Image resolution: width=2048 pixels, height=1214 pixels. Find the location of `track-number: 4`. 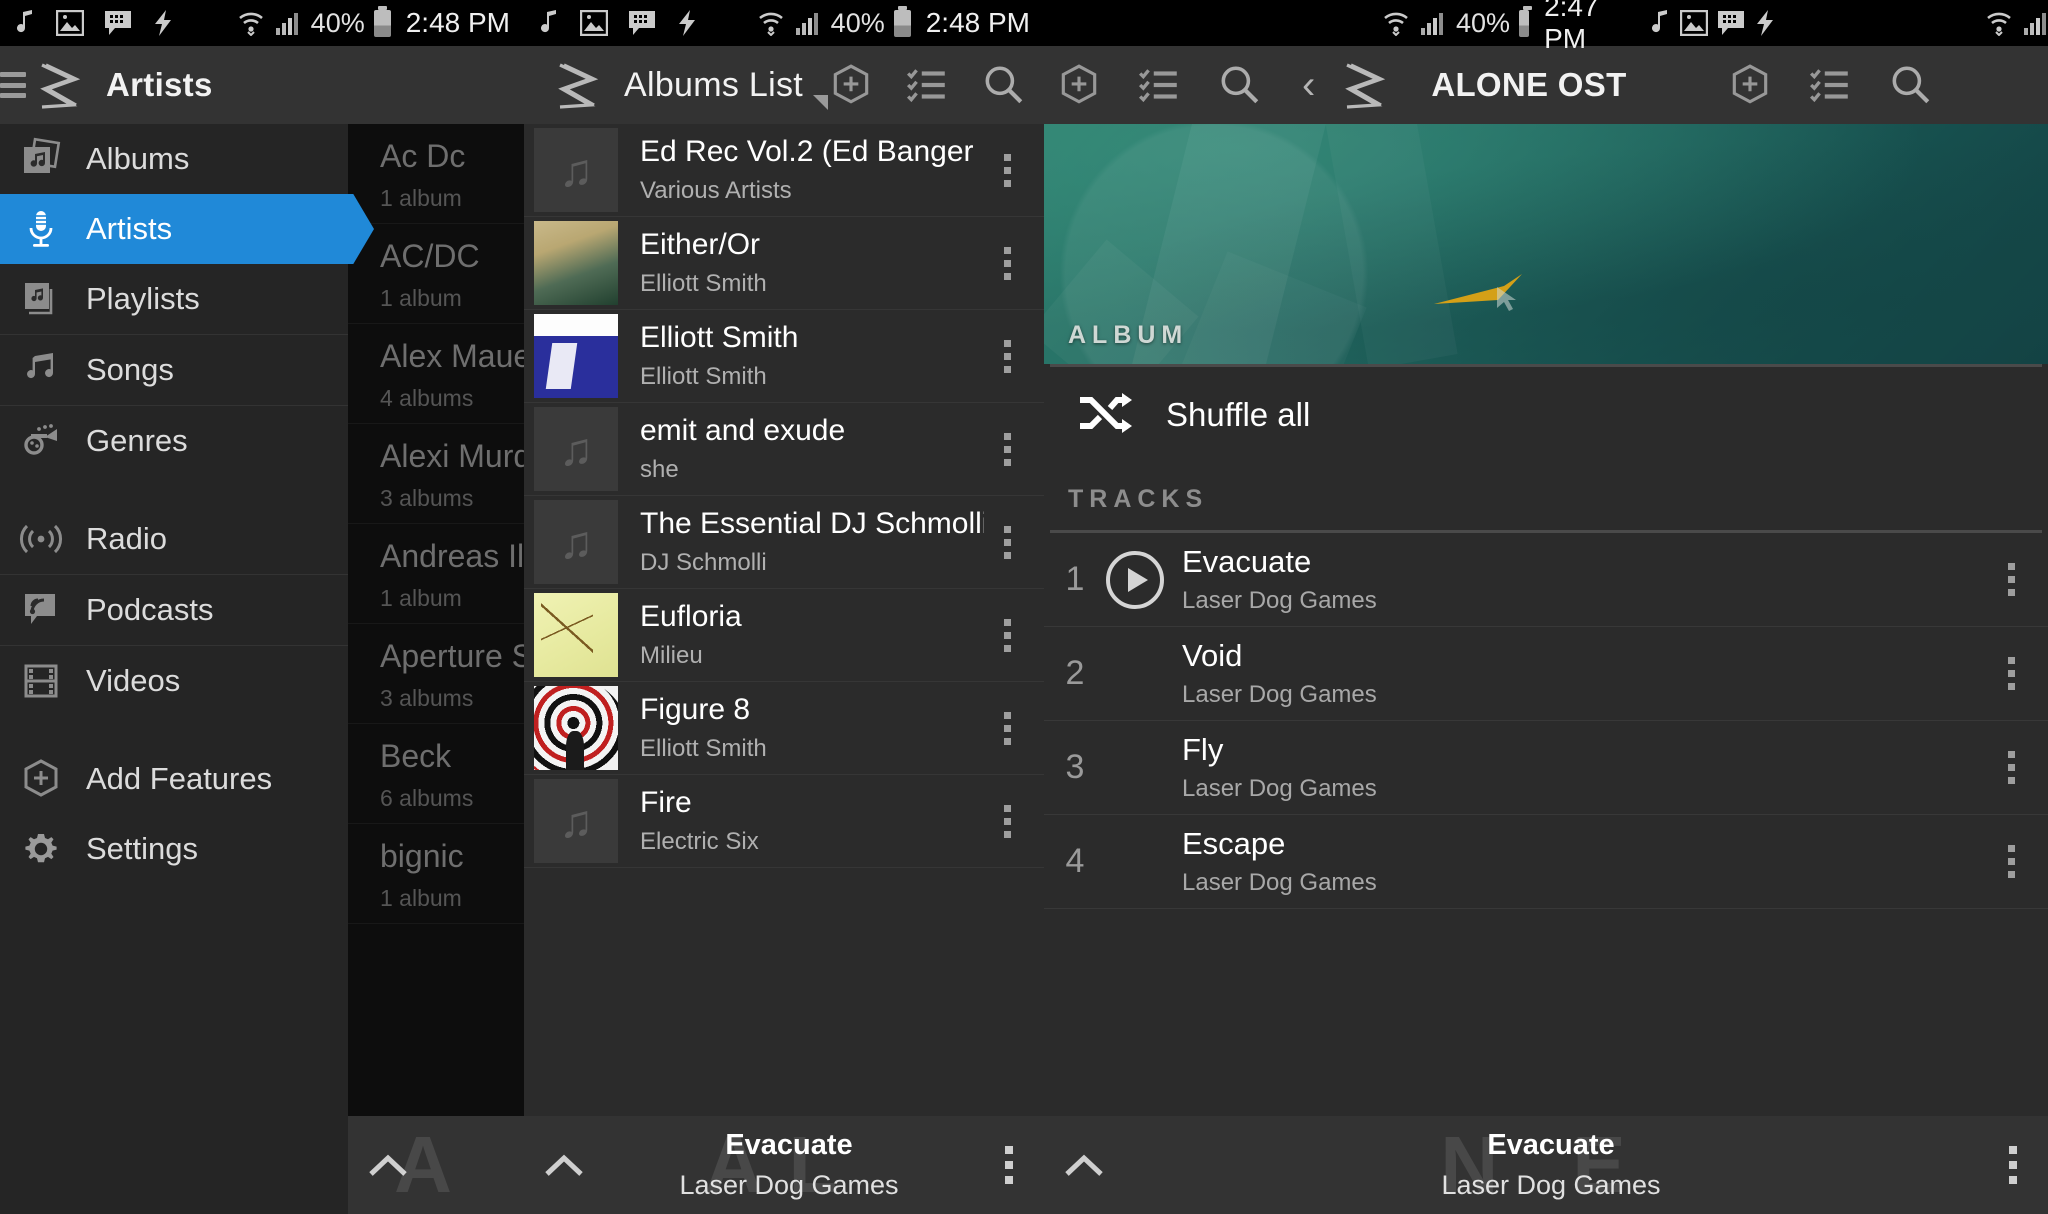

track-number: 4 is located at coordinates (1075, 861).